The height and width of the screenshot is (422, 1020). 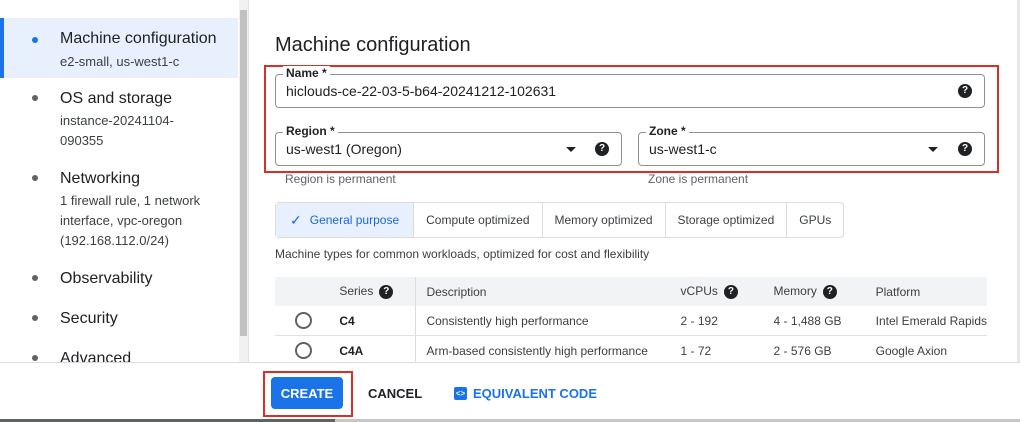 What do you see at coordinates (926, 321) in the screenshot?
I see `table-cell-platform: Intel Emerald Rapids` at bounding box center [926, 321].